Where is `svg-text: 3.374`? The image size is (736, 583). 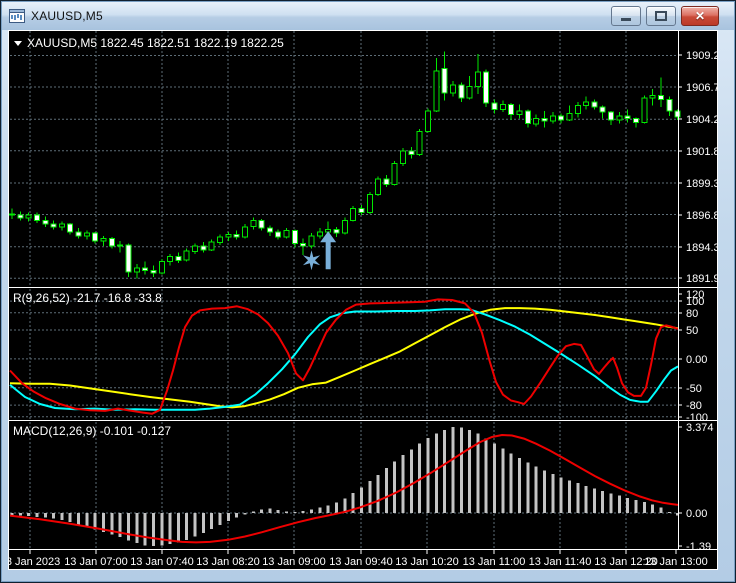
svg-text: 3.374 is located at coordinates (700, 428).